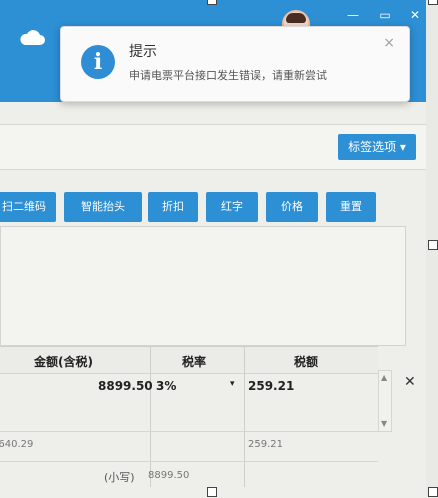 This screenshot has width=438, height=498. Describe the element at coordinates (433, 245) in the screenshot. I see `crop-handle-right` at that location.